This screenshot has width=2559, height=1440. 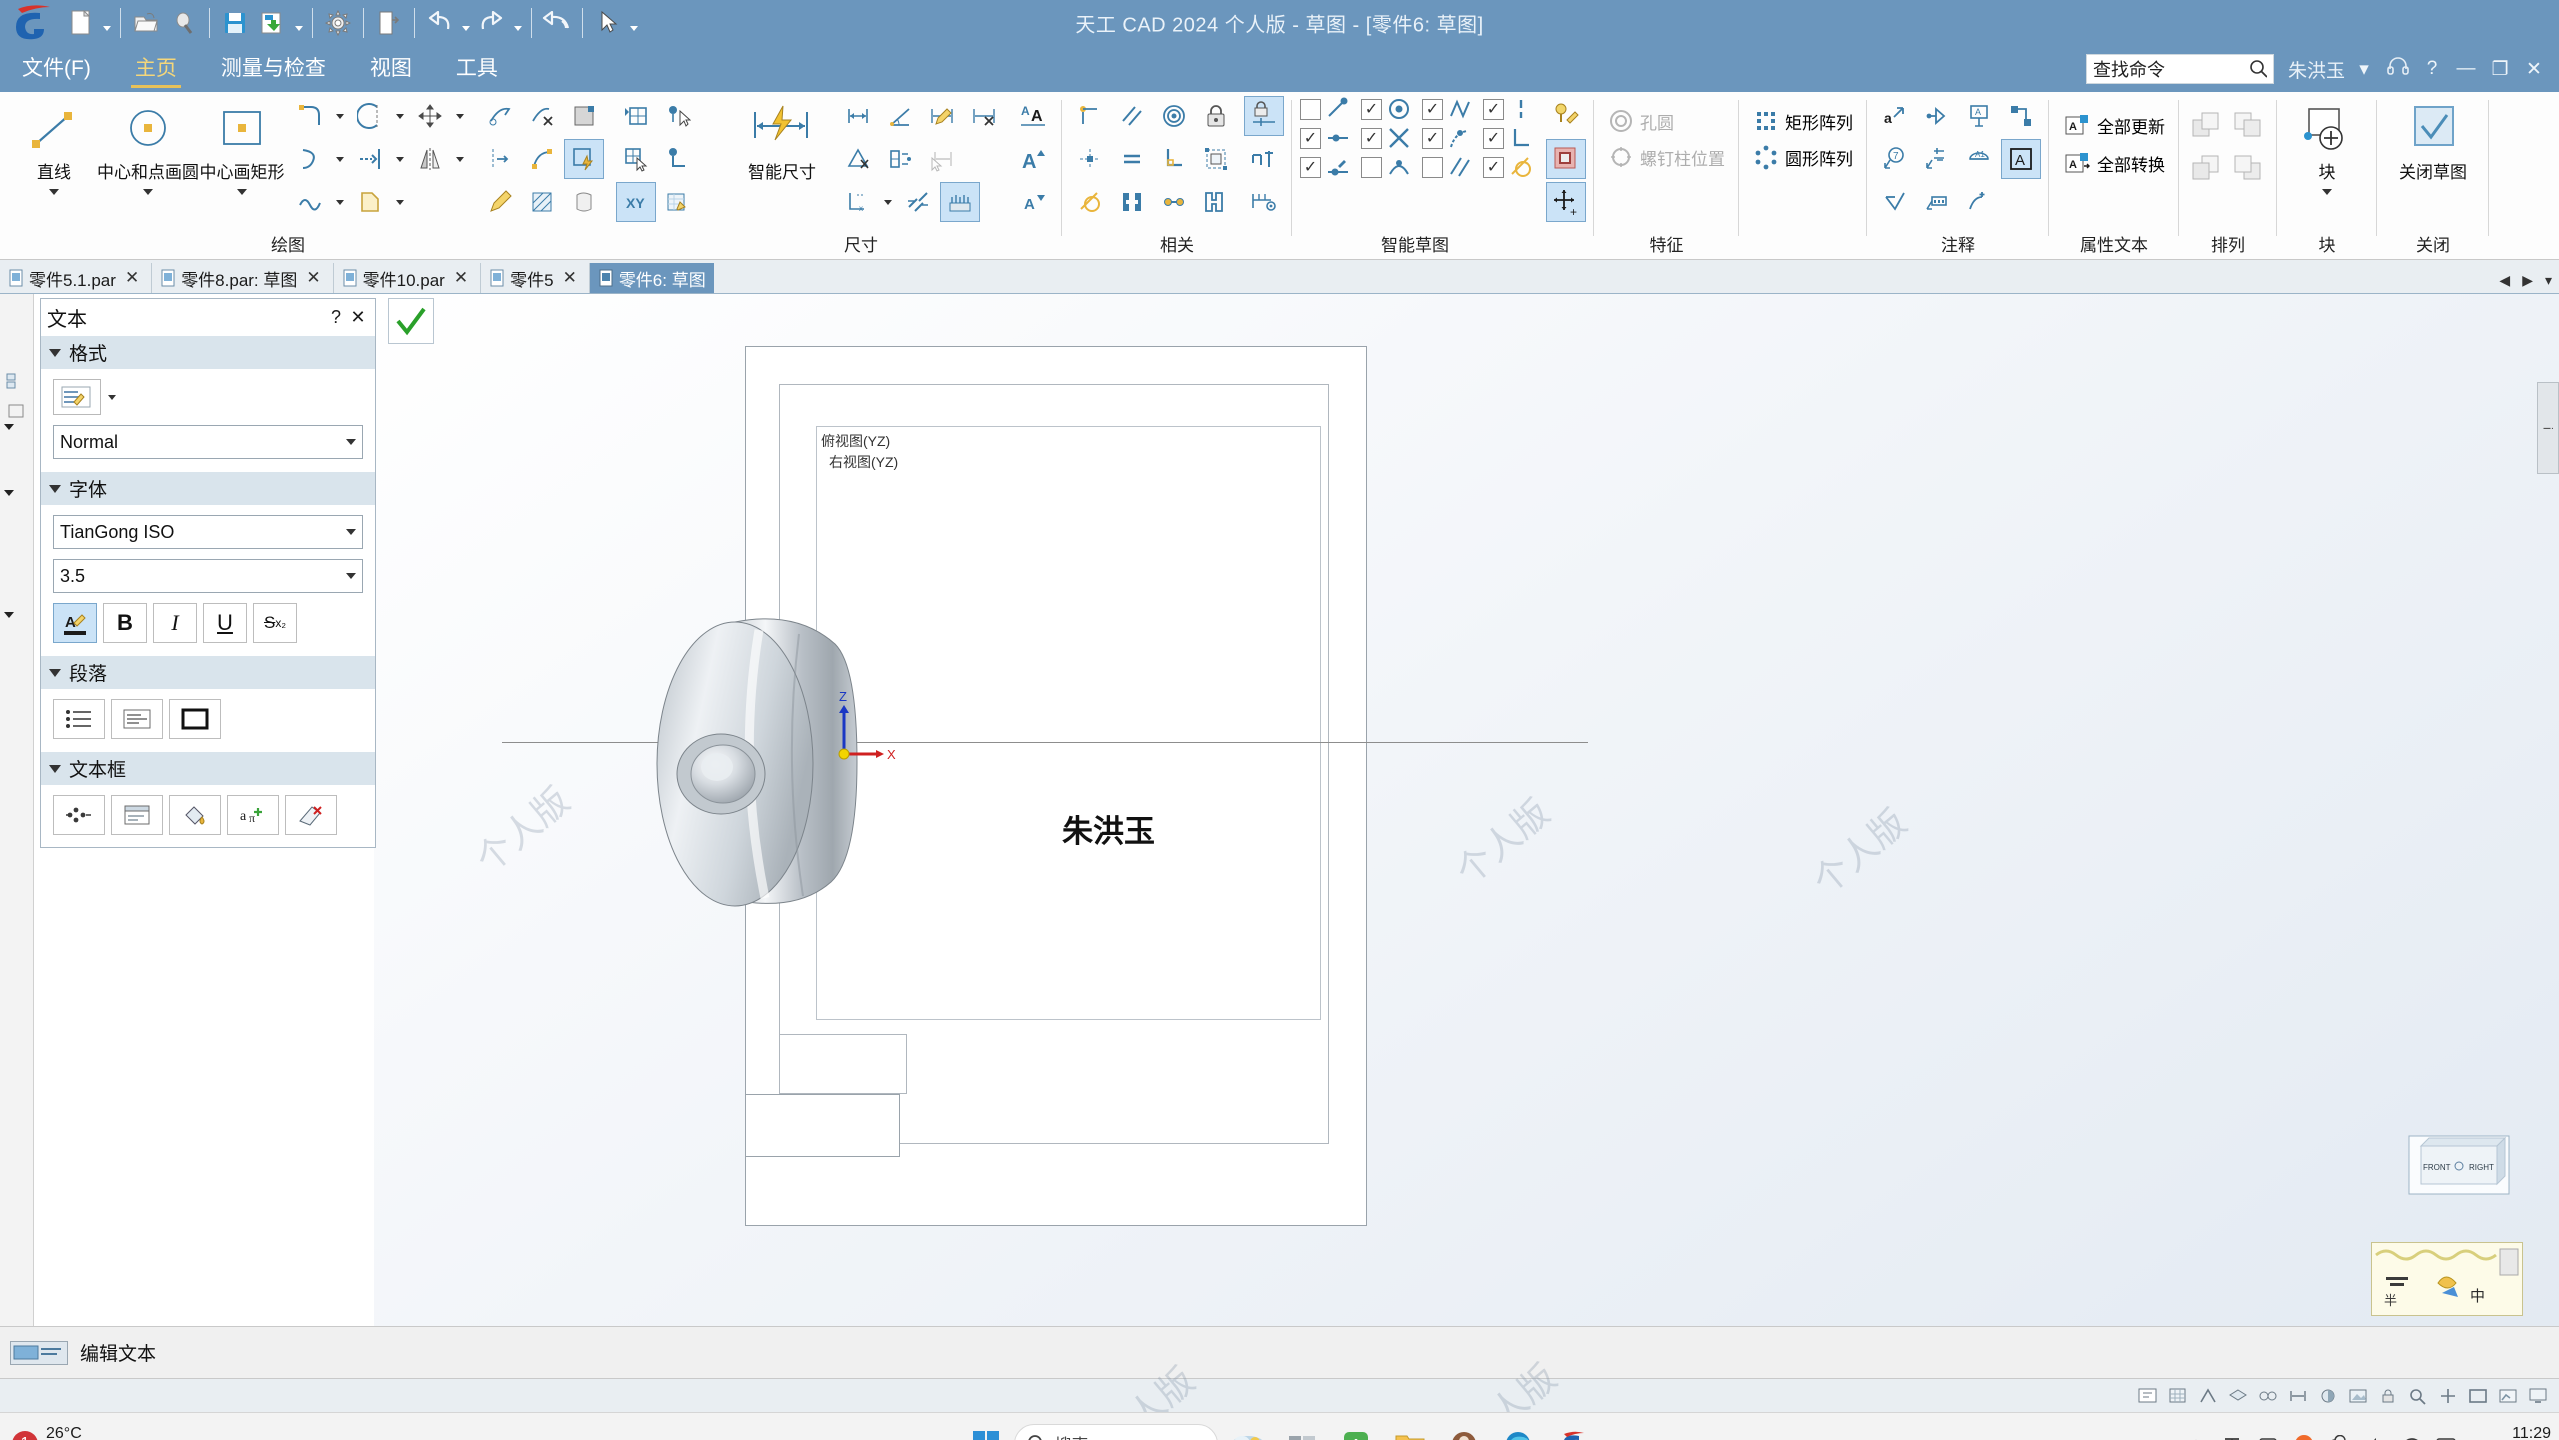 I want to click on text-style-icon, so click(x=77, y=397).